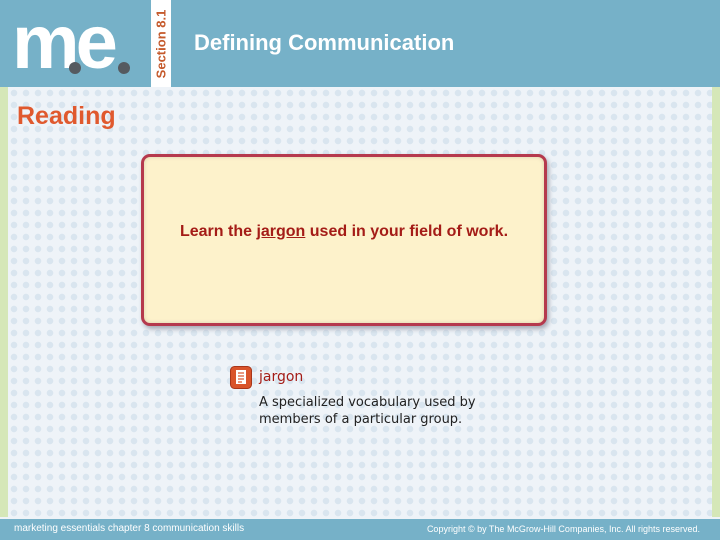 Image resolution: width=720 pixels, height=540 pixels. What do you see at coordinates (161, 44) in the screenshot?
I see `section-label: Section 8.1` at bounding box center [161, 44].